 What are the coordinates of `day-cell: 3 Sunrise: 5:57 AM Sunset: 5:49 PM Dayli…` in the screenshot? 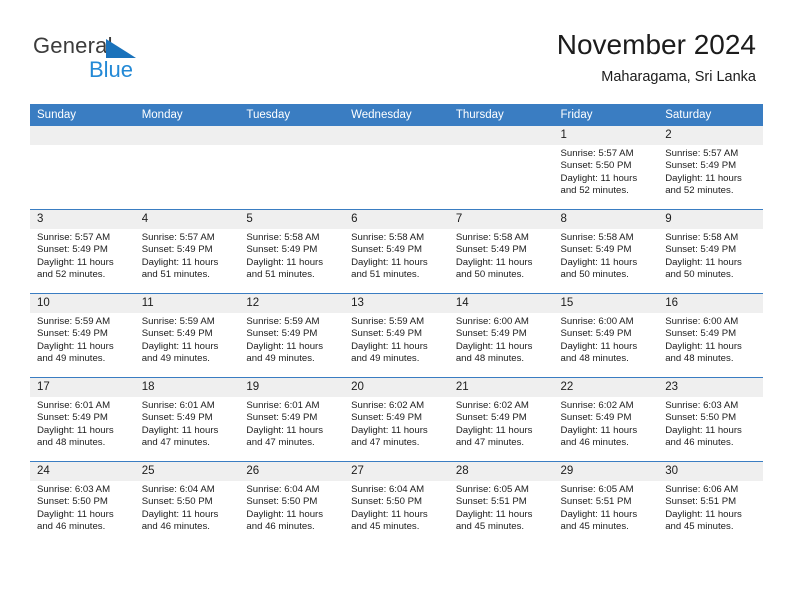 It's located at (82, 251).